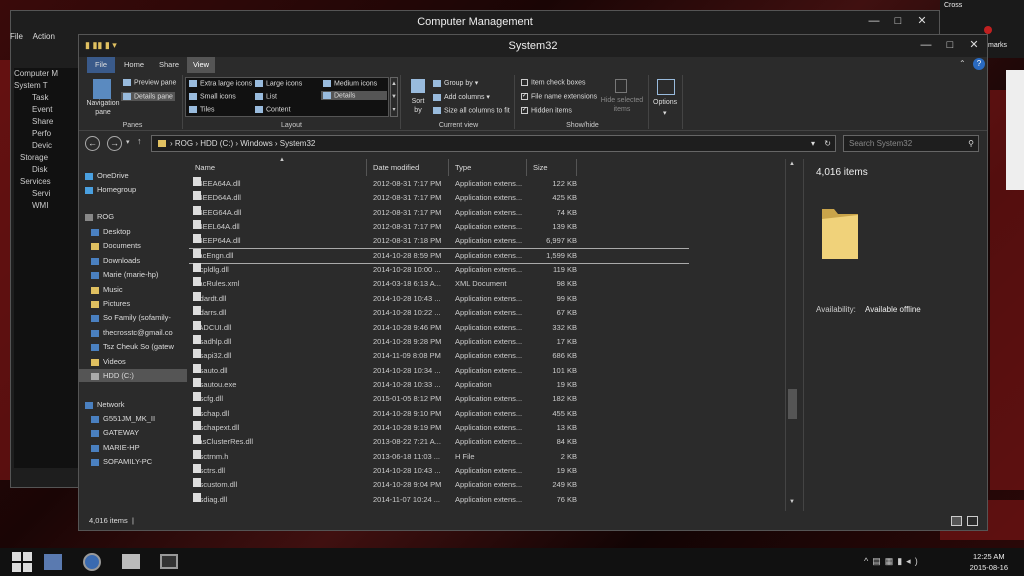 This screenshot has width=1024, height=576. Describe the element at coordinates (665, 113) in the screenshot. I see `options-dropdown-icon: ▾` at that location.